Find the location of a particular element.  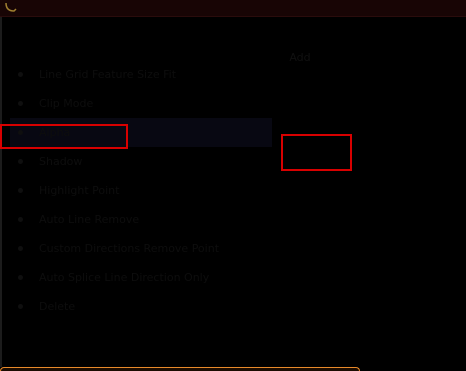

list-item: Auto Splice Line Direction Only is located at coordinates (141, 277).